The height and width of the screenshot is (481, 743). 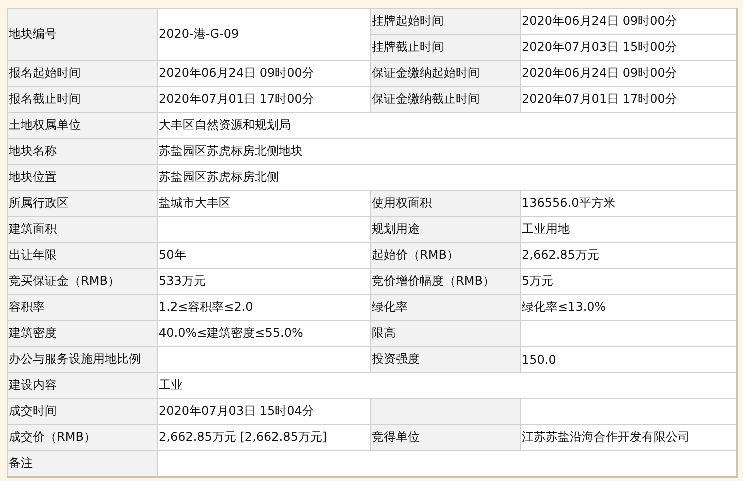 What do you see at coordinates (264, 437) in the screenshot?
I see `field-value: 2,662.85万元 [2,662.85万元]` at bounding box center [264, 437].